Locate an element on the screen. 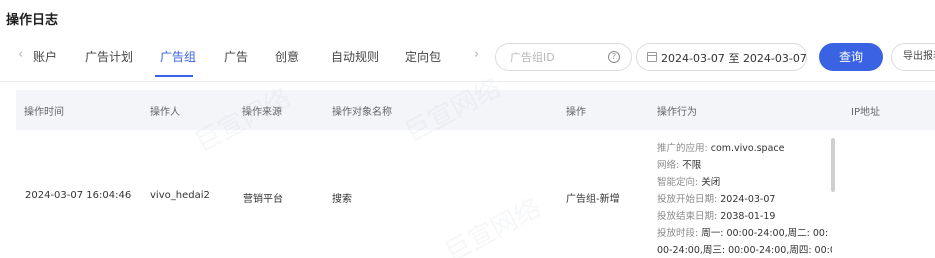 This screenshot has width=935, height=258. date-separator: 至 is located at coordinates (734, 58).